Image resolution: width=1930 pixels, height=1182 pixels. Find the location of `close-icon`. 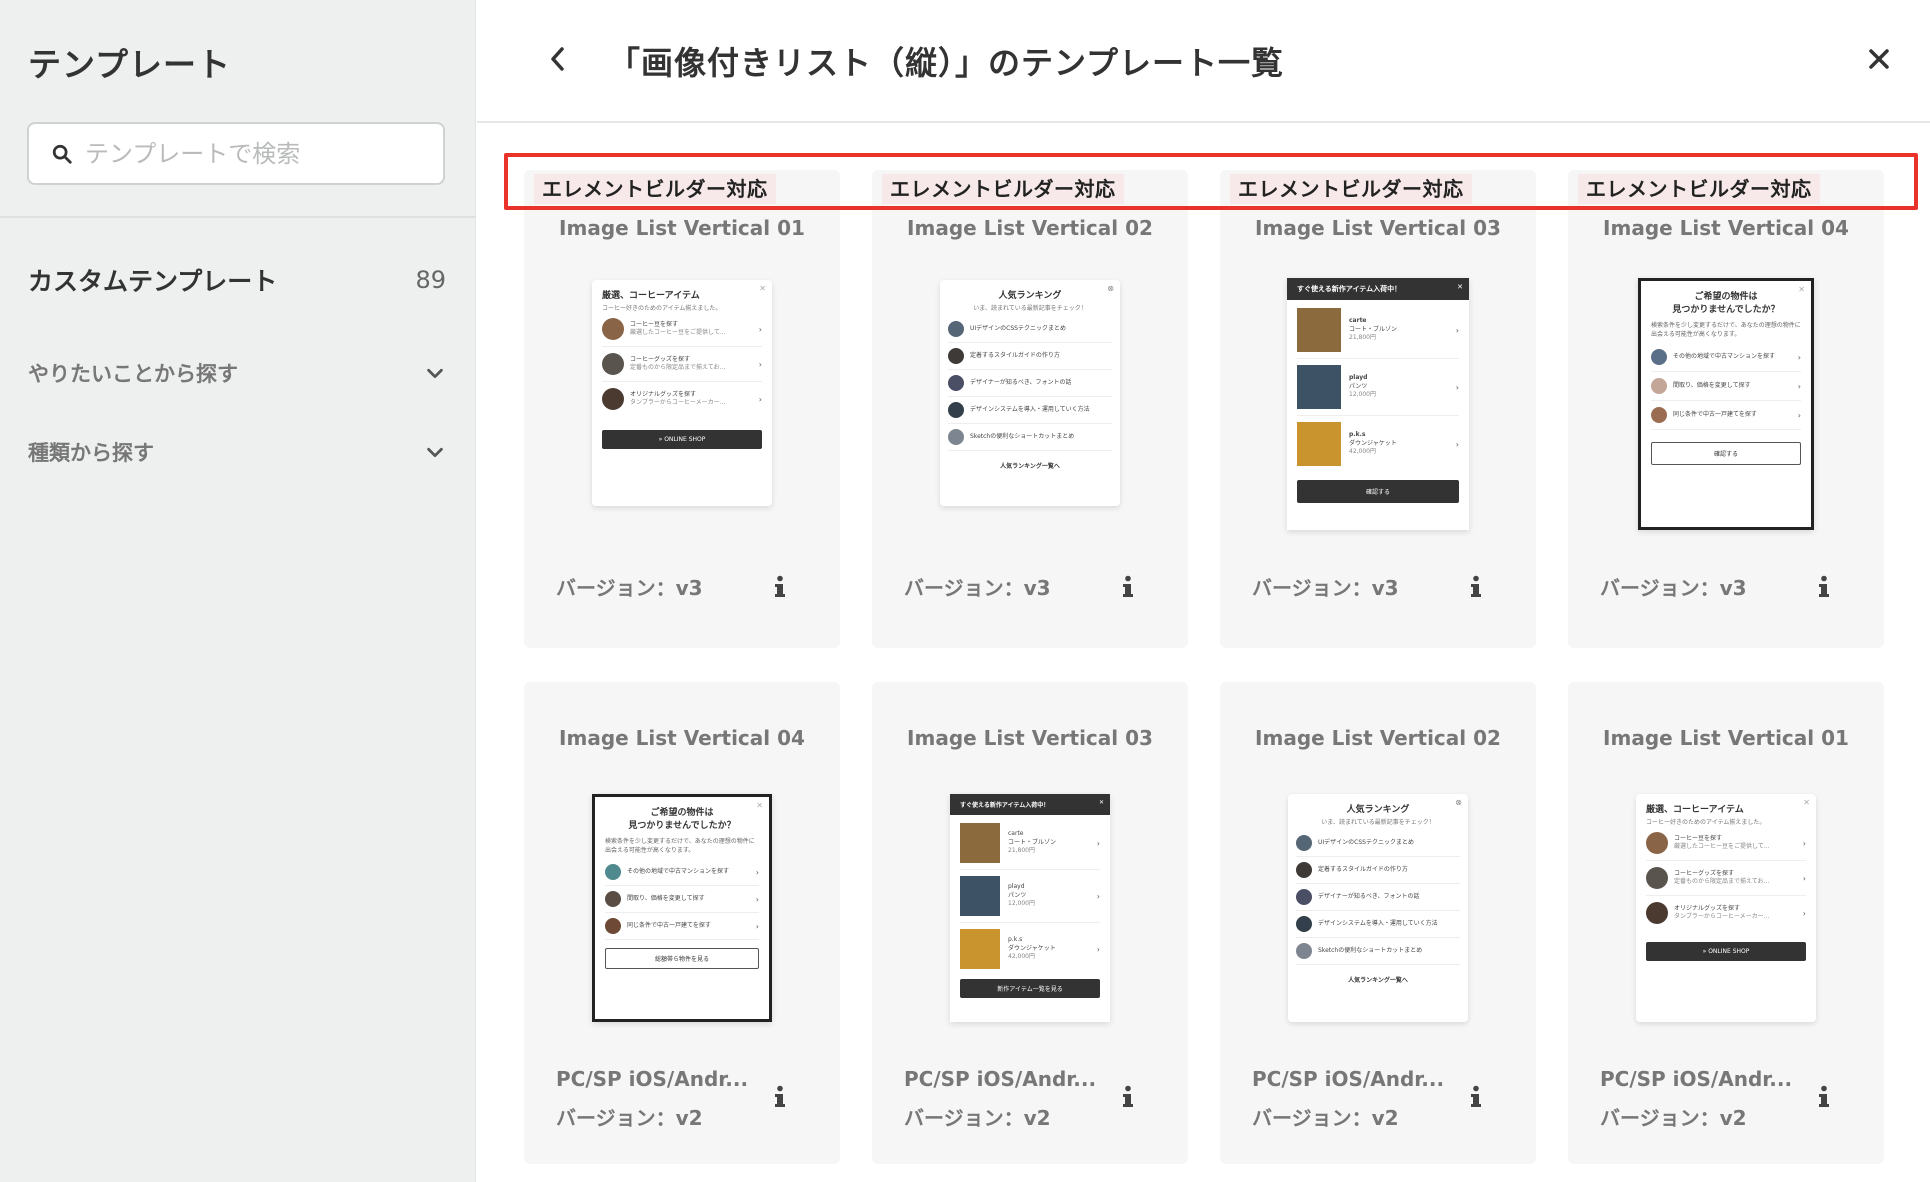

close-icon is located at coordinates (1879, 59).